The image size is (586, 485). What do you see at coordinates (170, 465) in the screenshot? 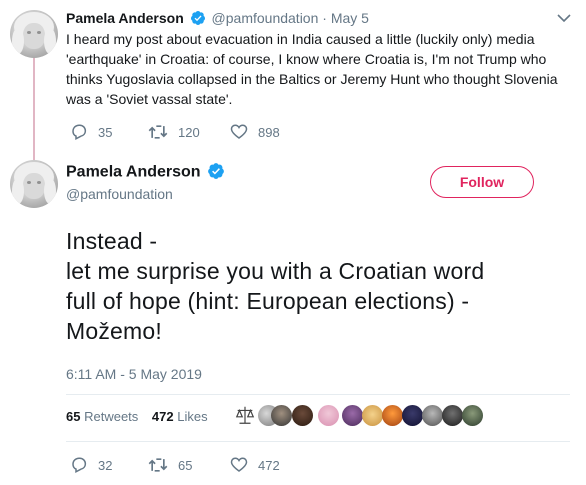
I see `retweet-button: 65` at bounding box center [170, 465].